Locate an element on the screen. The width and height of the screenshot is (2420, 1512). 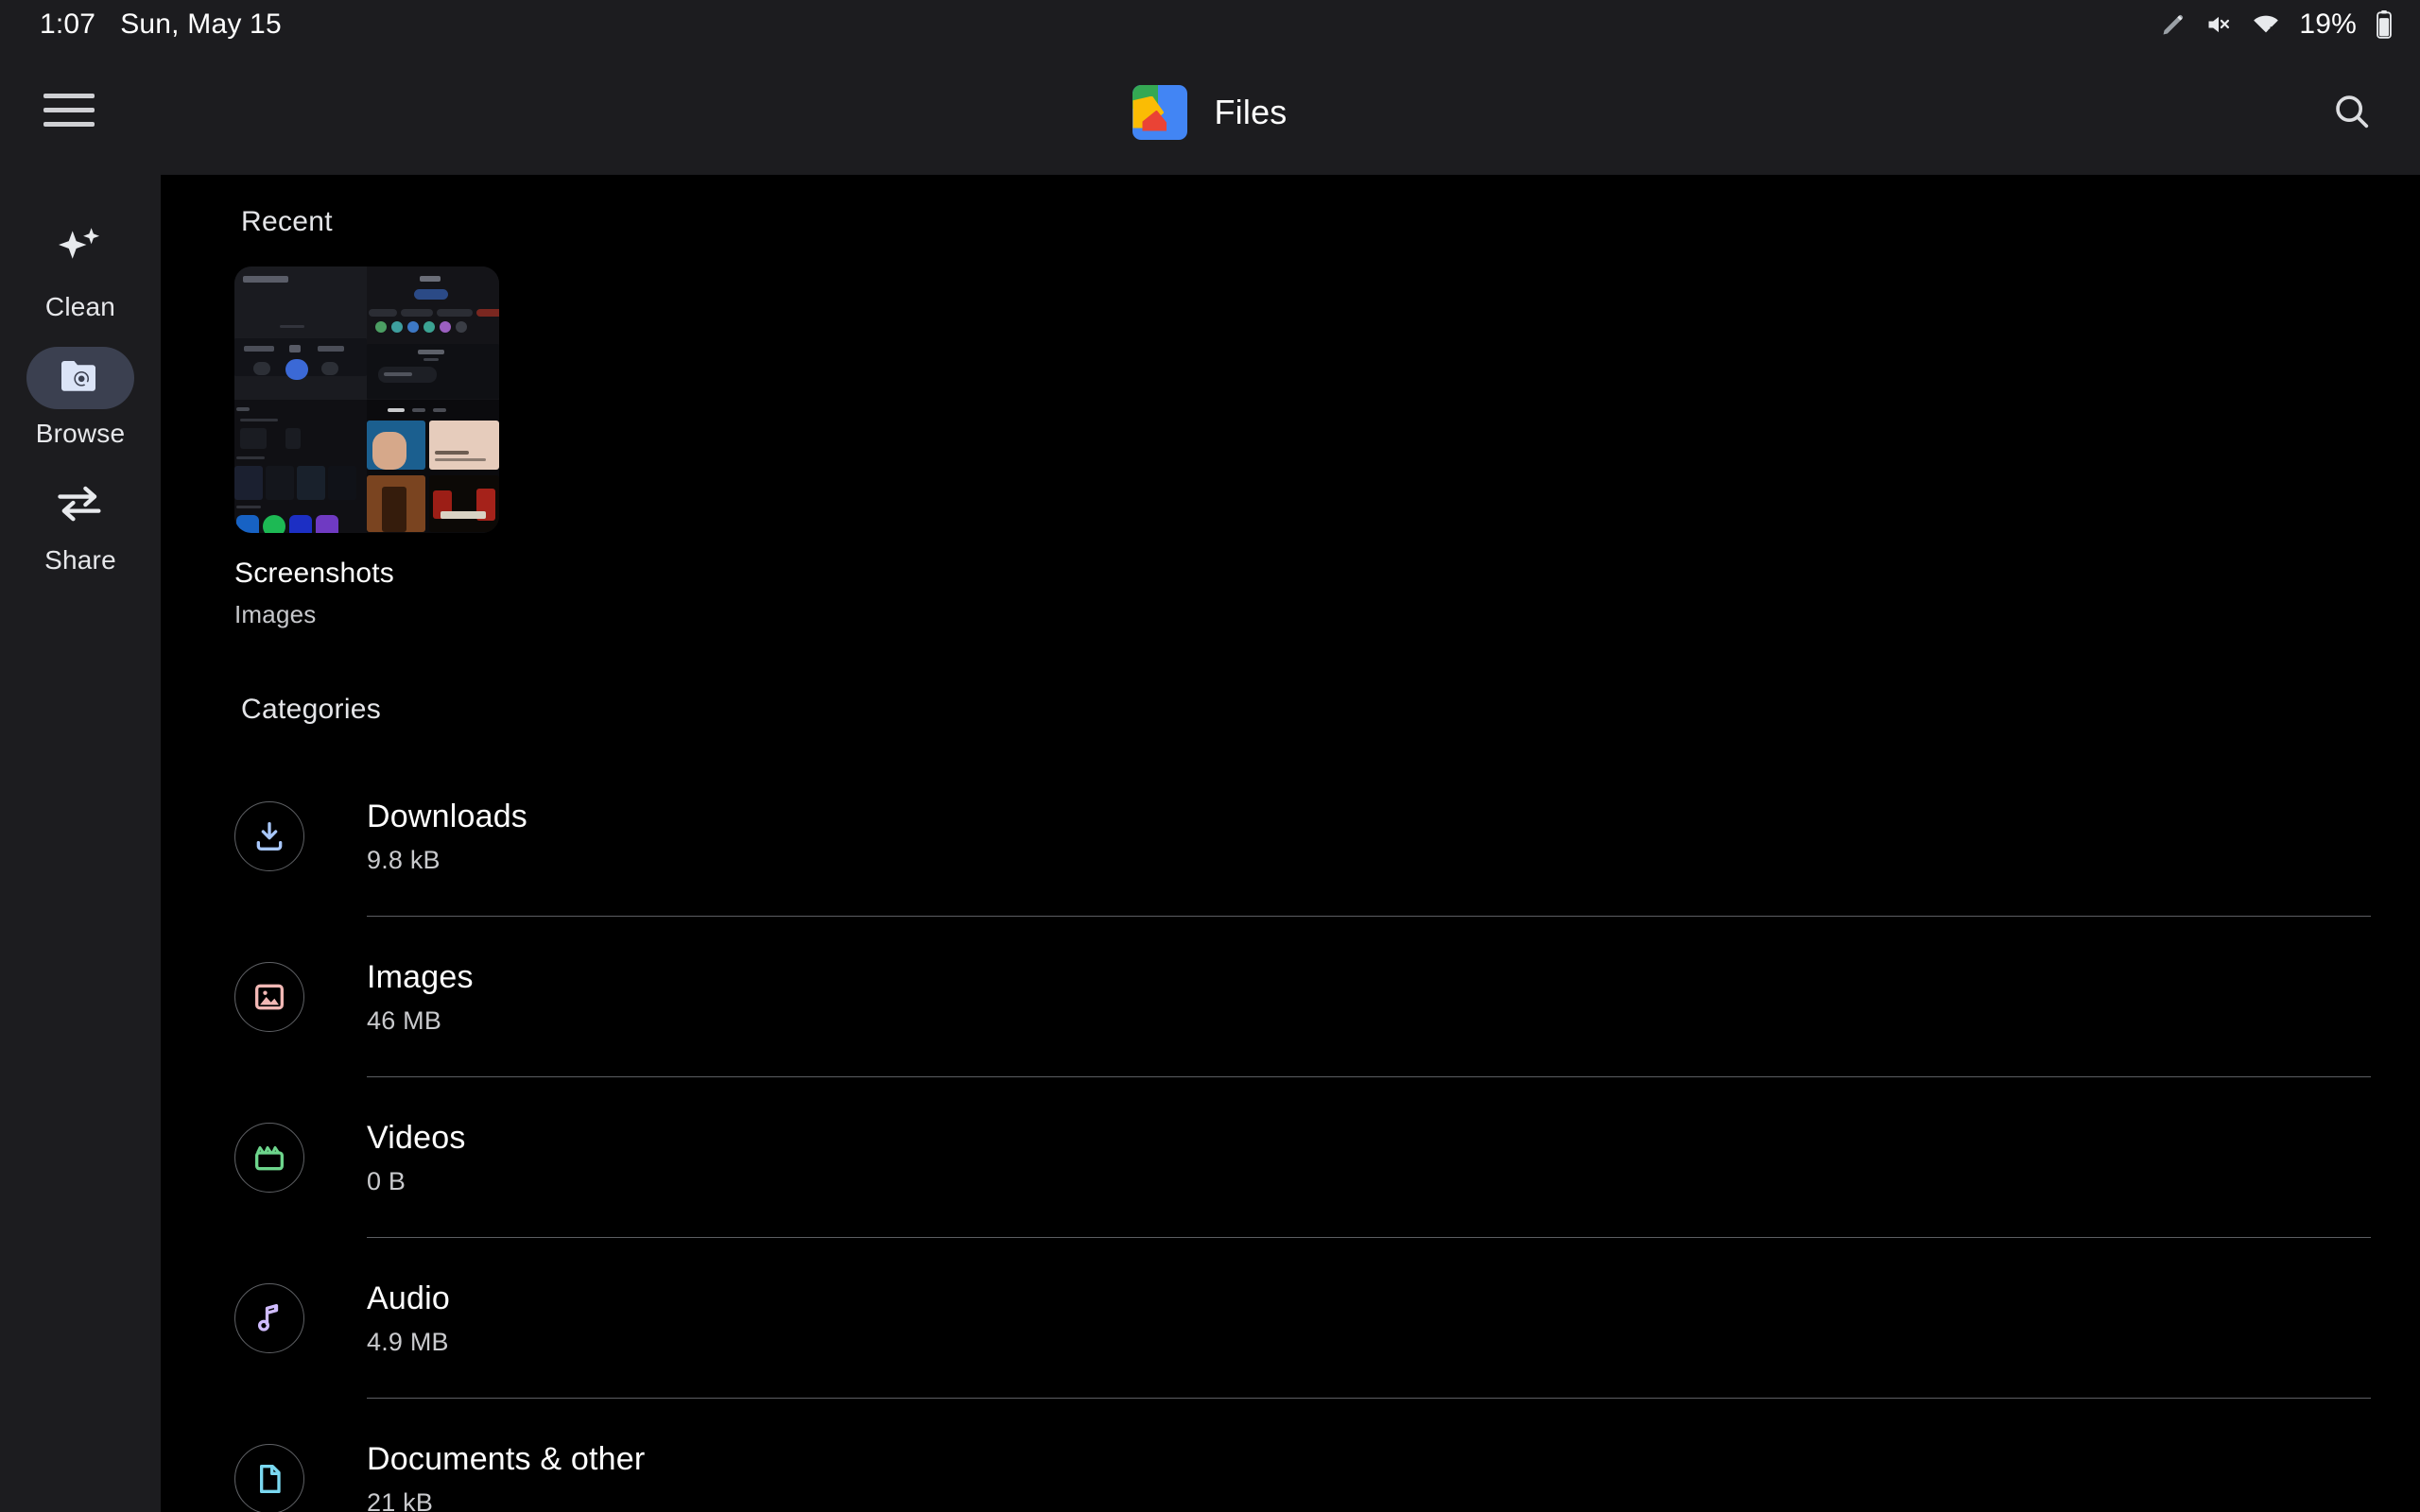
search-icon is located at coordinates (2352, 111).